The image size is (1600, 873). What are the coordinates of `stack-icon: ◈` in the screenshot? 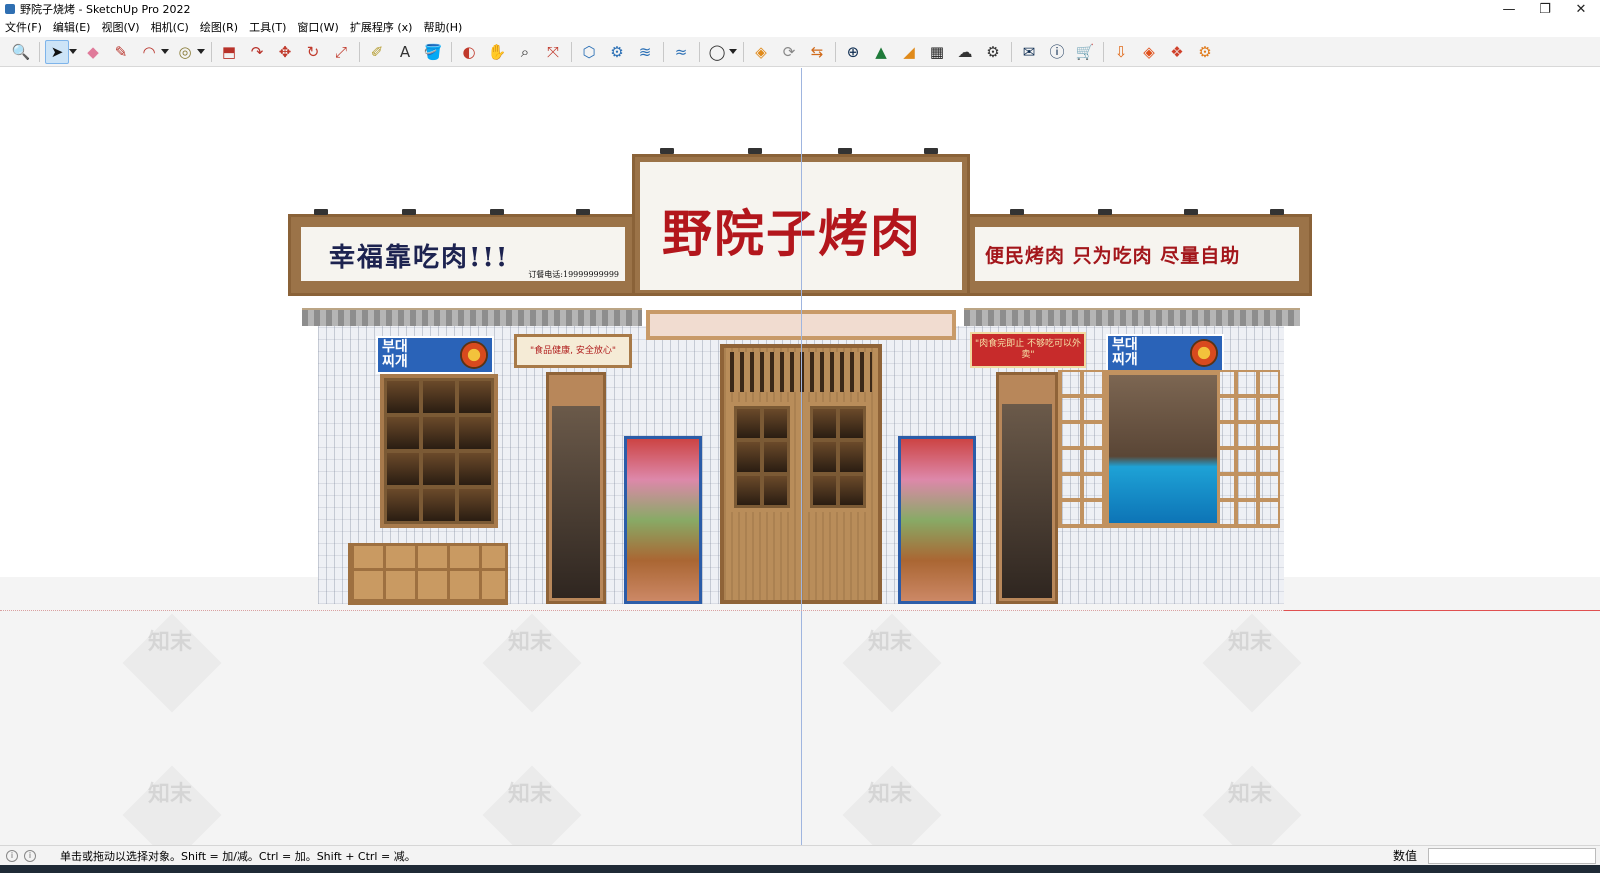 It's located at (1149, 52).